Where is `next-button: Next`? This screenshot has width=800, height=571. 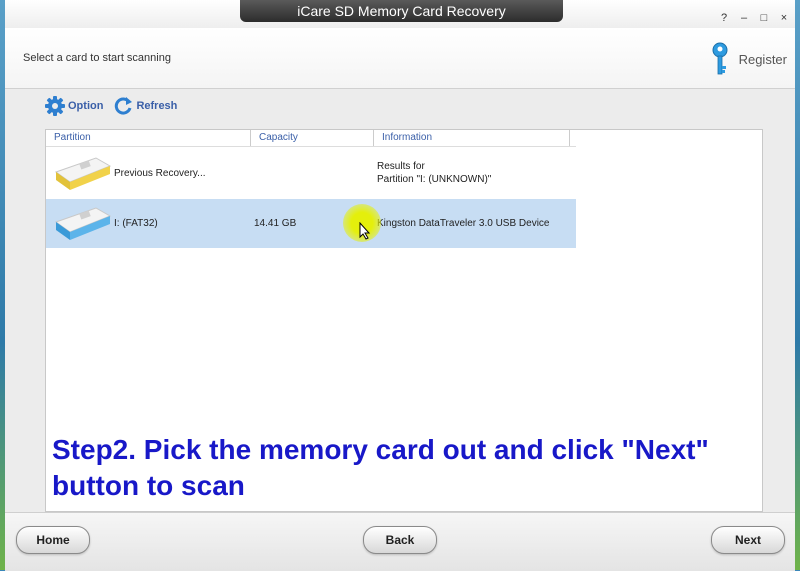
next-button: Next is located at coordinates (748, 540).